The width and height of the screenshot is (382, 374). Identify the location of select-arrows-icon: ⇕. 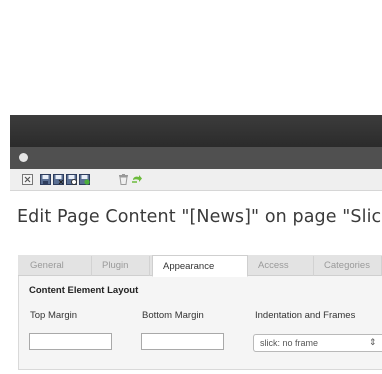
(373, 342).